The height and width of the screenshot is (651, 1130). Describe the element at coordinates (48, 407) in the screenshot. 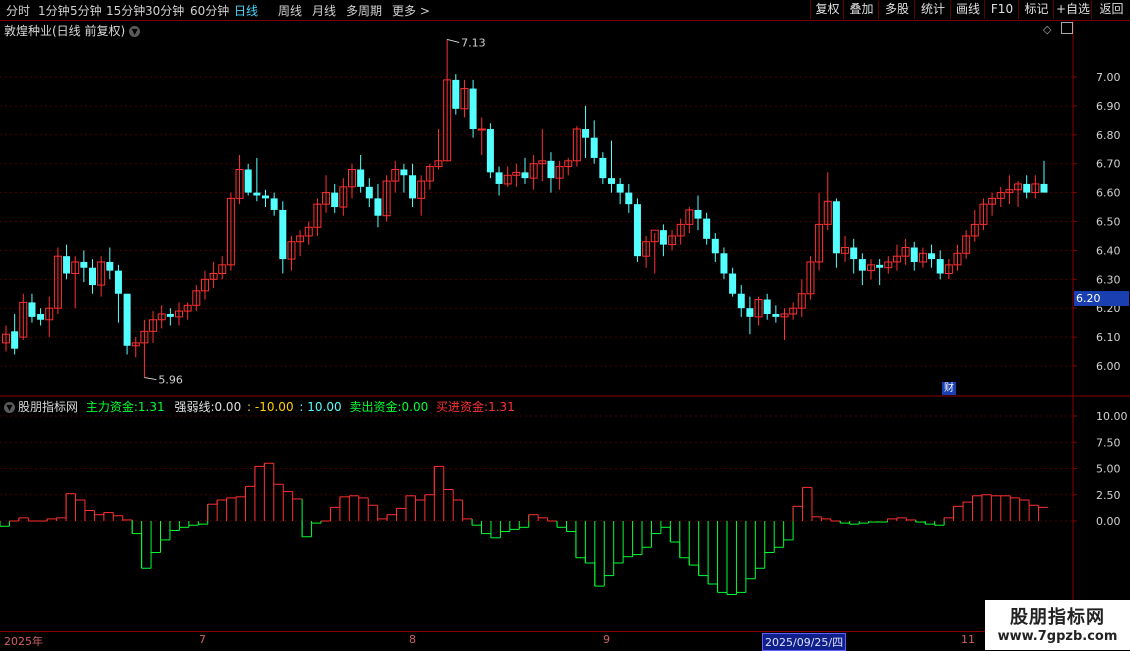

I see `indicator-name: 股朋指标网` at that location.